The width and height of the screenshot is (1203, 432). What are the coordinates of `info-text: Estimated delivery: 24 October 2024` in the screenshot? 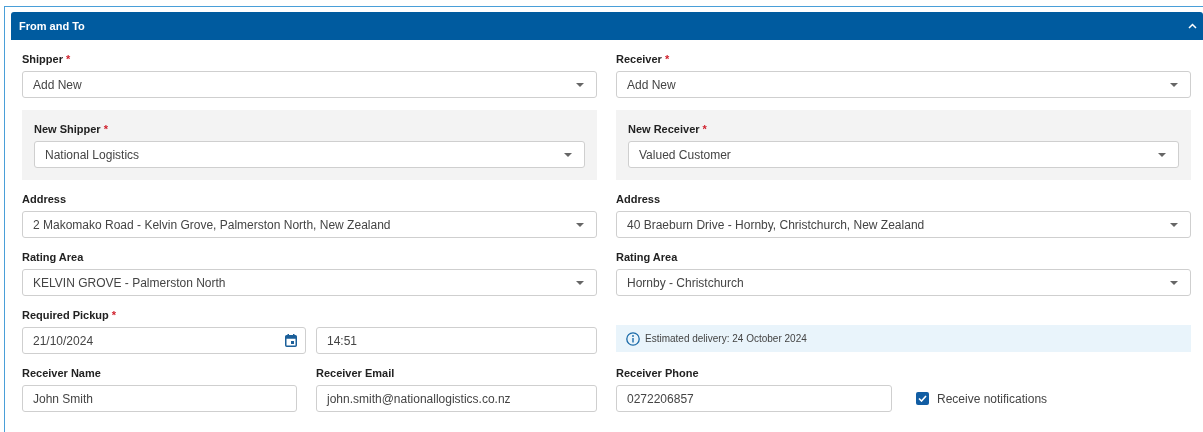 It's located at (726, 339).